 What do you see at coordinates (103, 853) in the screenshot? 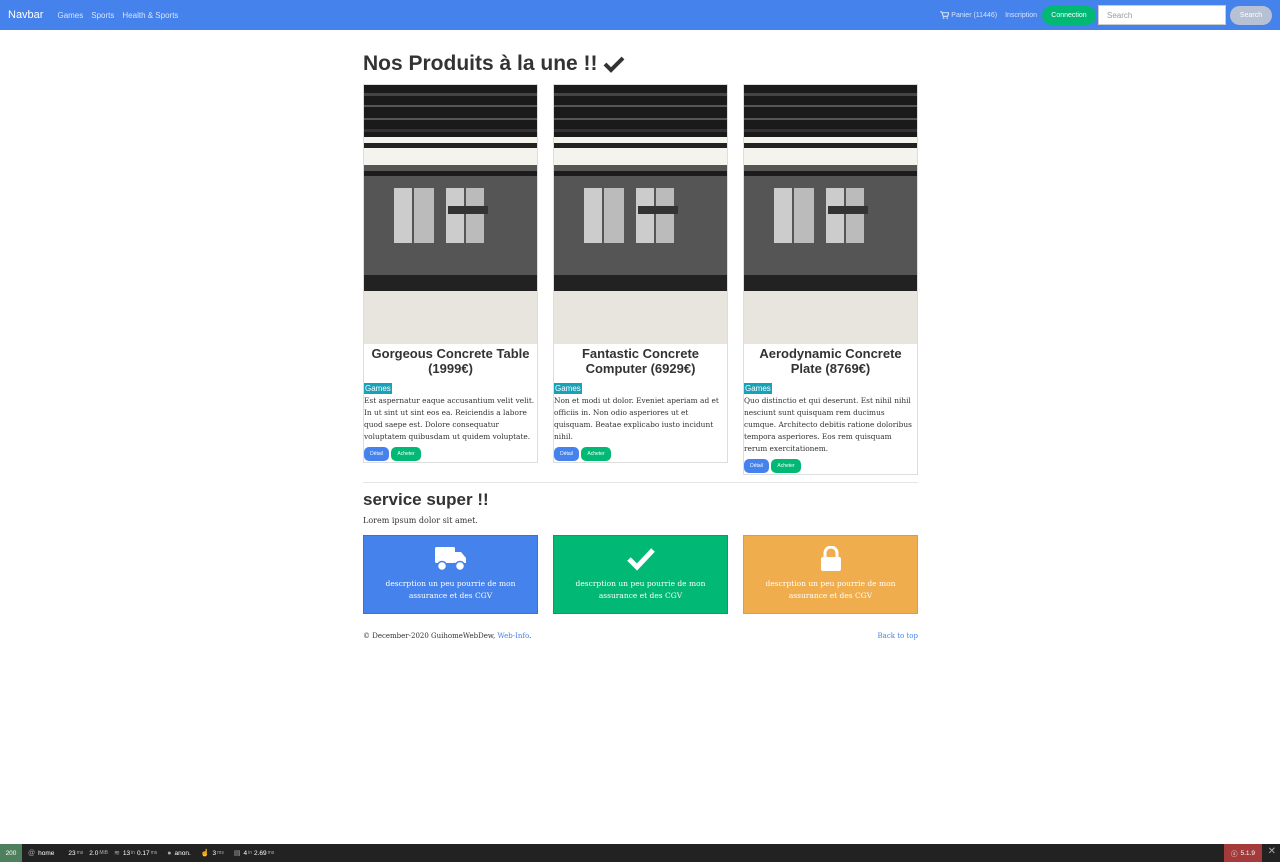
I see `memory-unit: MiB` at bounding box center [103, 853].